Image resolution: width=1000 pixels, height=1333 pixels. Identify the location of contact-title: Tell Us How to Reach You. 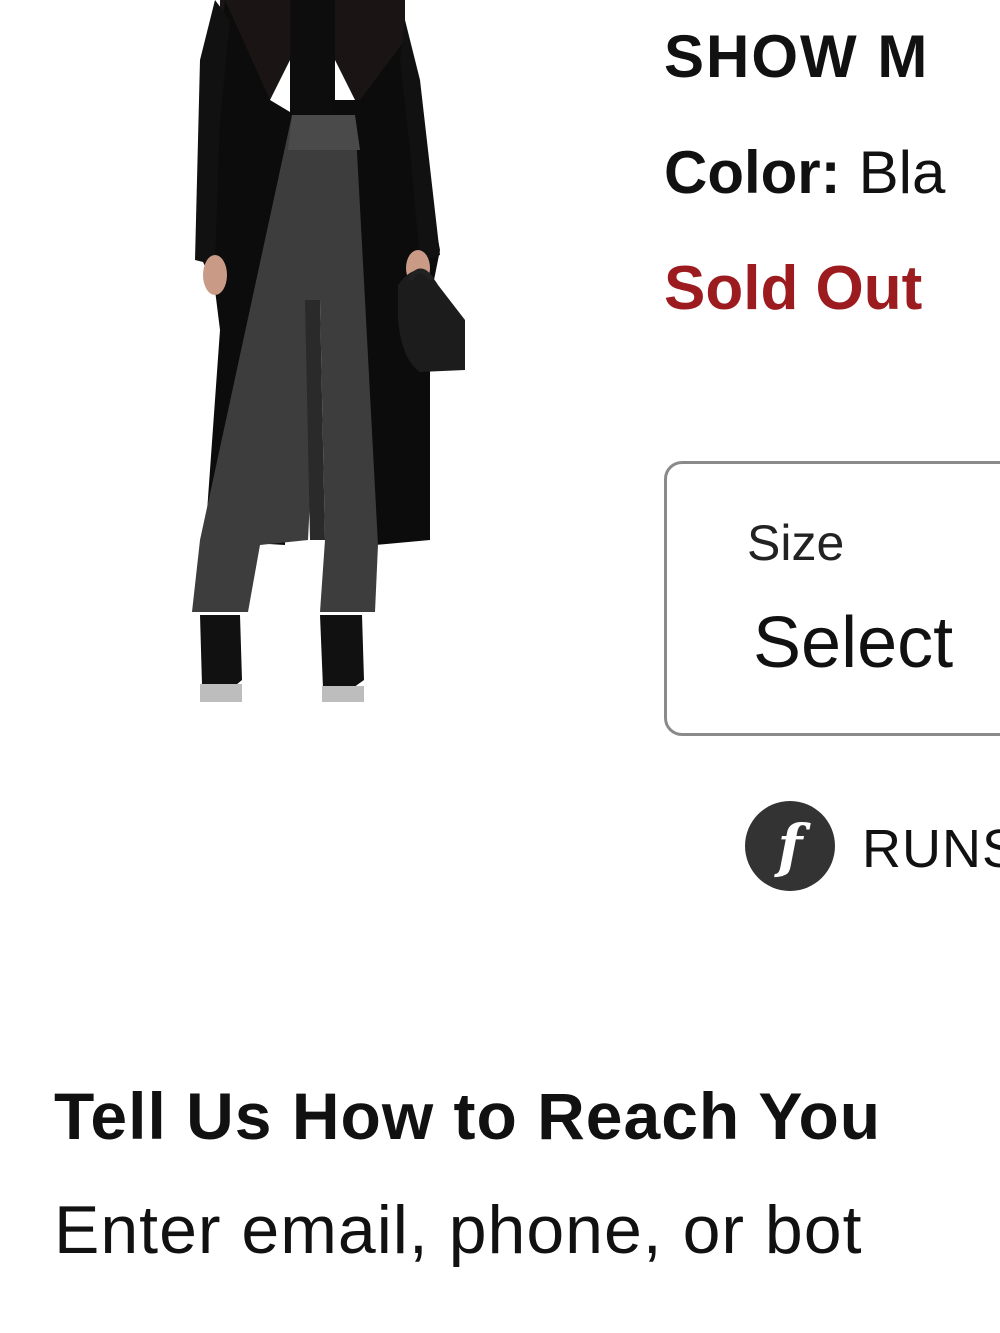
(468, 1116).